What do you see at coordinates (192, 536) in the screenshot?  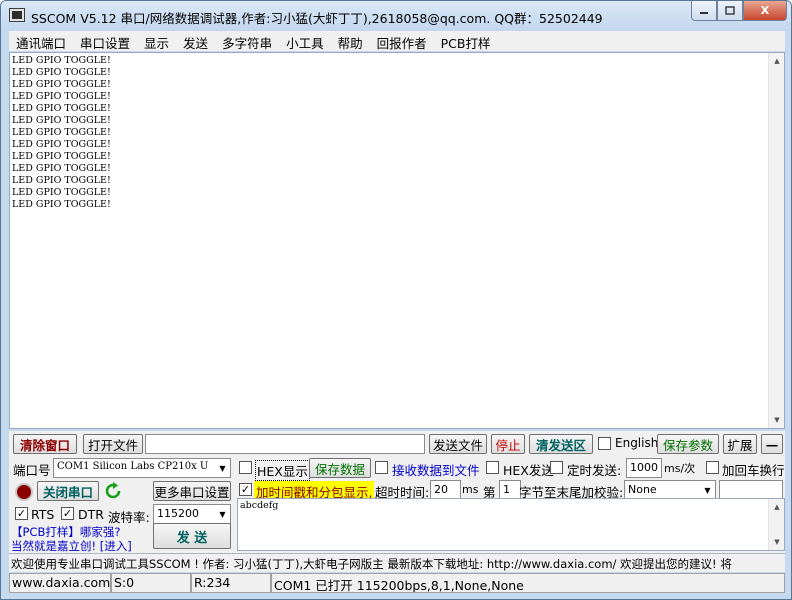 I see `send-button: 发 送` at bounding box center [192, 536].